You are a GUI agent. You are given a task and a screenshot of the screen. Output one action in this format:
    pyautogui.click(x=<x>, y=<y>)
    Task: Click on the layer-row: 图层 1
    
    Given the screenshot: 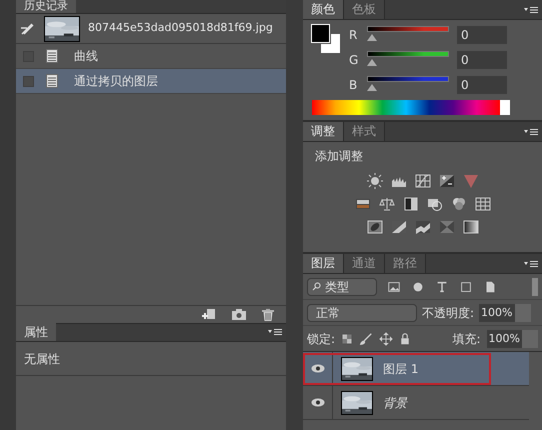 What is the action you would take?
    pyautogui.click(x=416, y=369)
    